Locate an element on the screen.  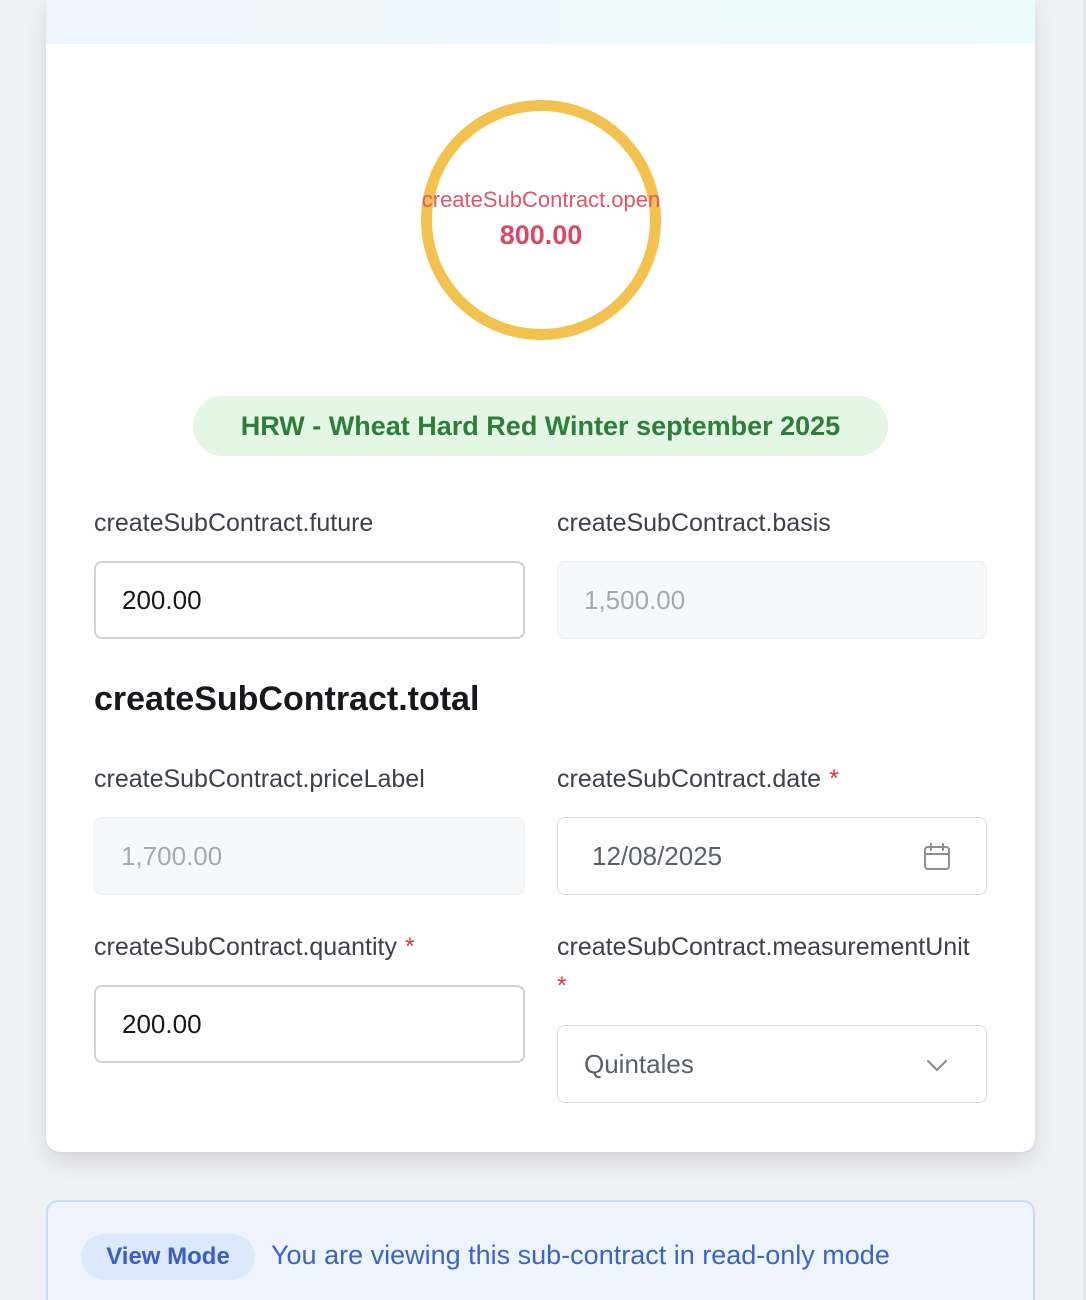
future-label: createSubContract.future is located at coordinates (234, 523).